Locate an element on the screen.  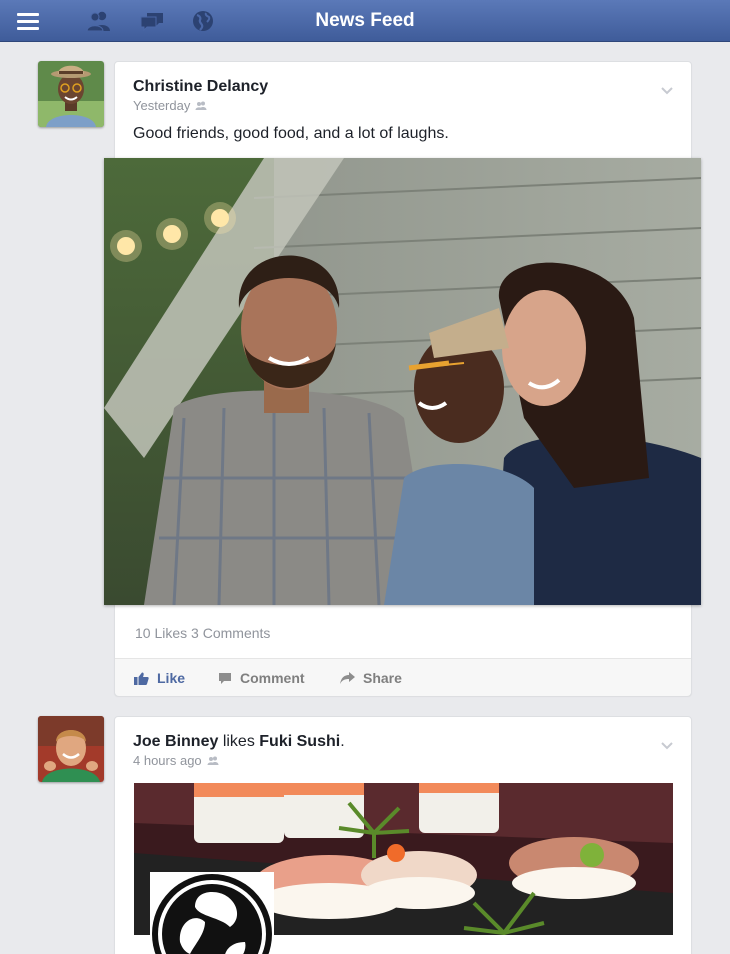
post-time: Yesterday is located at coordinates (161, 105).